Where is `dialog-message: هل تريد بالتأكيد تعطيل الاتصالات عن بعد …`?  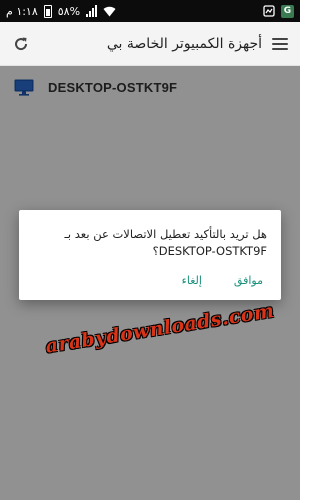 dialog-message: هل تريد بالتأكيد تعطيل الاتصالات عن بعد … is located at coordinates (150, 243).